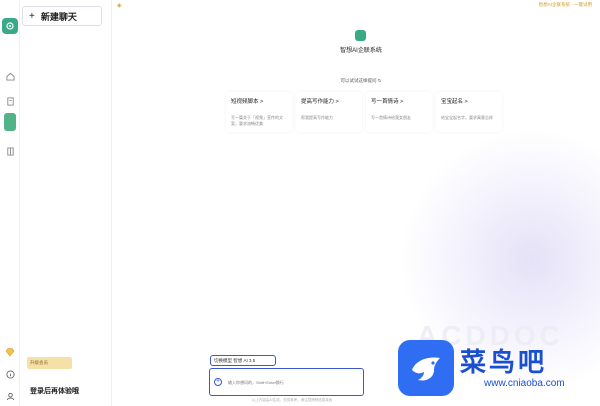 The image size is (600, 406). I want to click on card-title: 短视频脚本 >, so click(247, 102).